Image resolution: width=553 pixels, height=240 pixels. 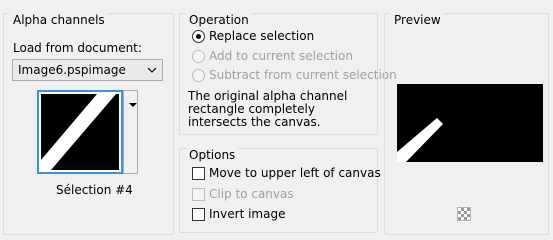 What do you see at coordinates (417, 20) in the screenshot?
I see `preview-title: Preview` at bounding box center [417, 20].